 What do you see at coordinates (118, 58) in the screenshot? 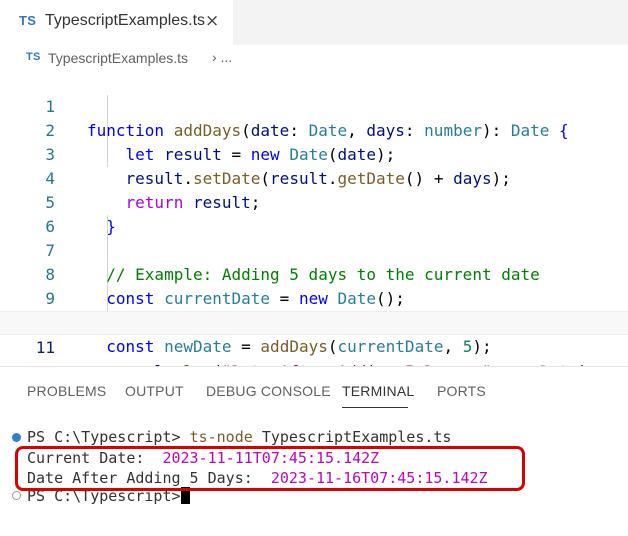
I see `breadcrumb-file: TypescriptExamples.ts` at bounding box center [118, 58].